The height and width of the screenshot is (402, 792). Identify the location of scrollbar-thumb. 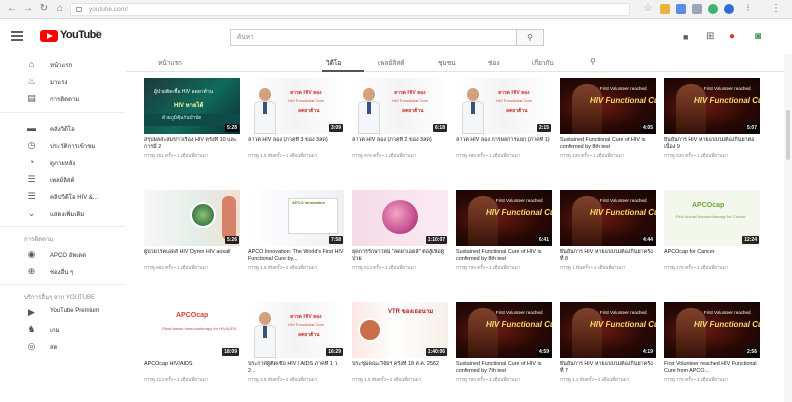
(788, 135).